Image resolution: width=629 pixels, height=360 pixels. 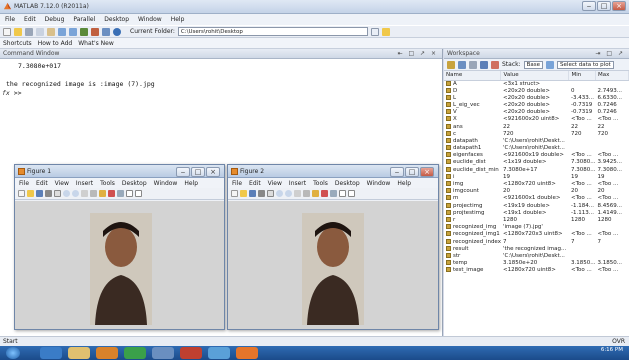 What do you see at coordinates (120, 193) in the screenshot?
I see `link-icon` at bounding box center [120, 193].